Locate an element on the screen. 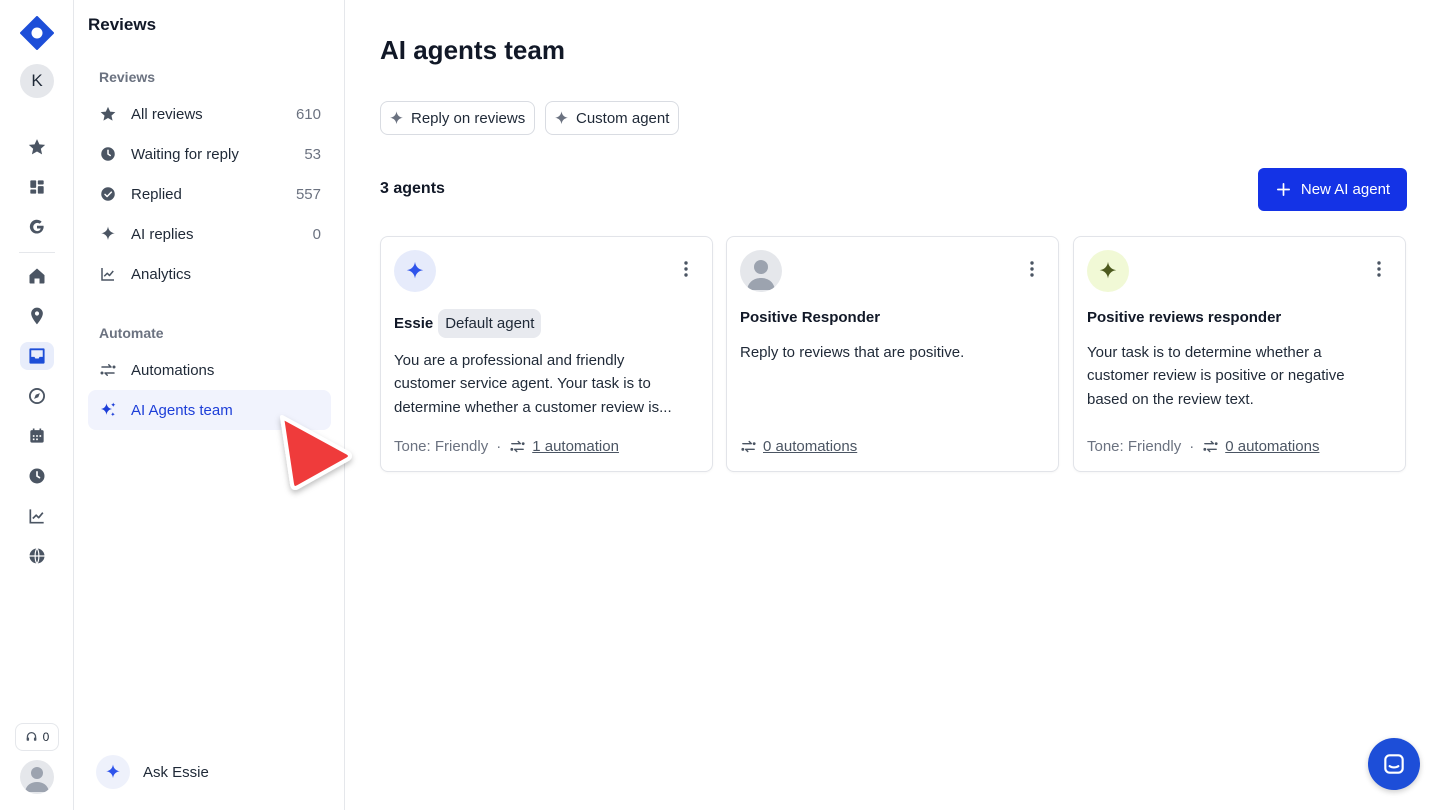 The height and width of the screenshot is (810, 1440). automations-link: 1 automation is located at coordinates (575, 446).